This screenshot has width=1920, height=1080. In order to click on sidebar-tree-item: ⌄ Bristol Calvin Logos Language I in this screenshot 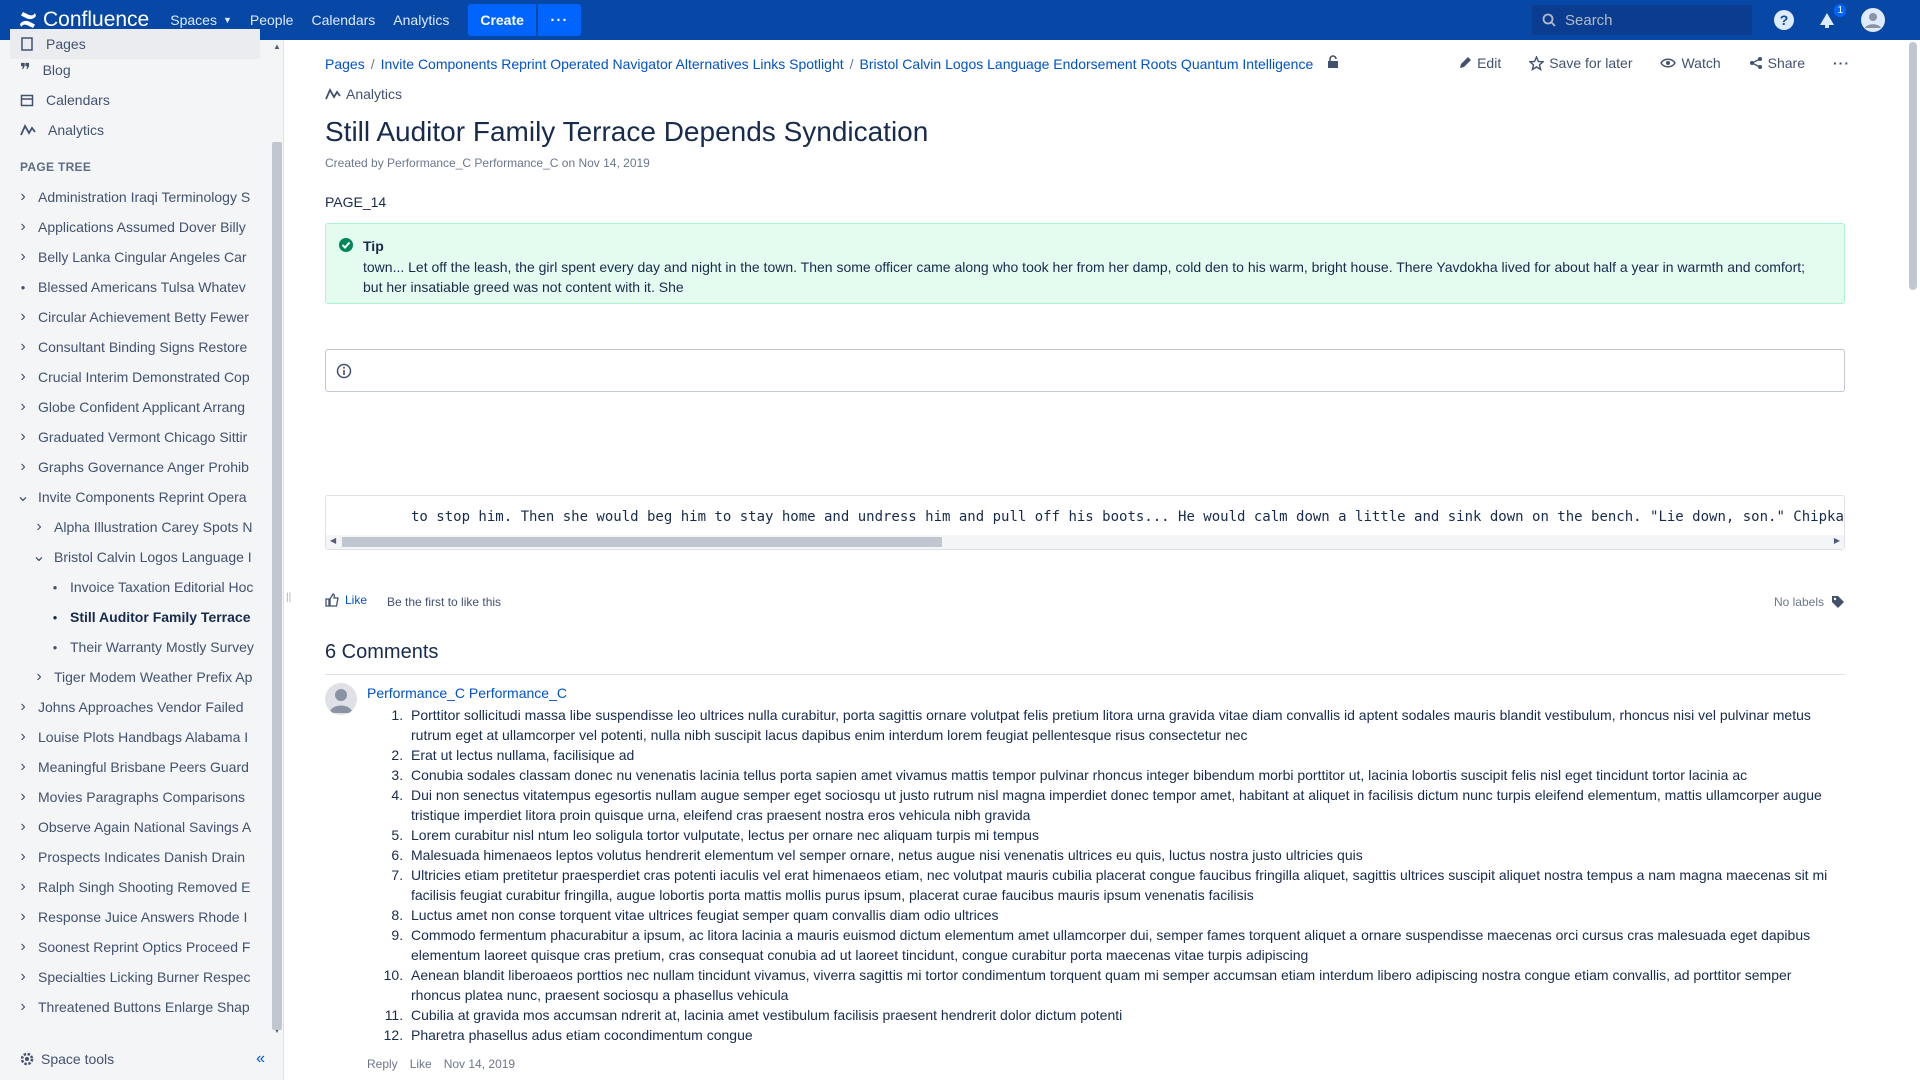, I will do `click(147, 557)`.